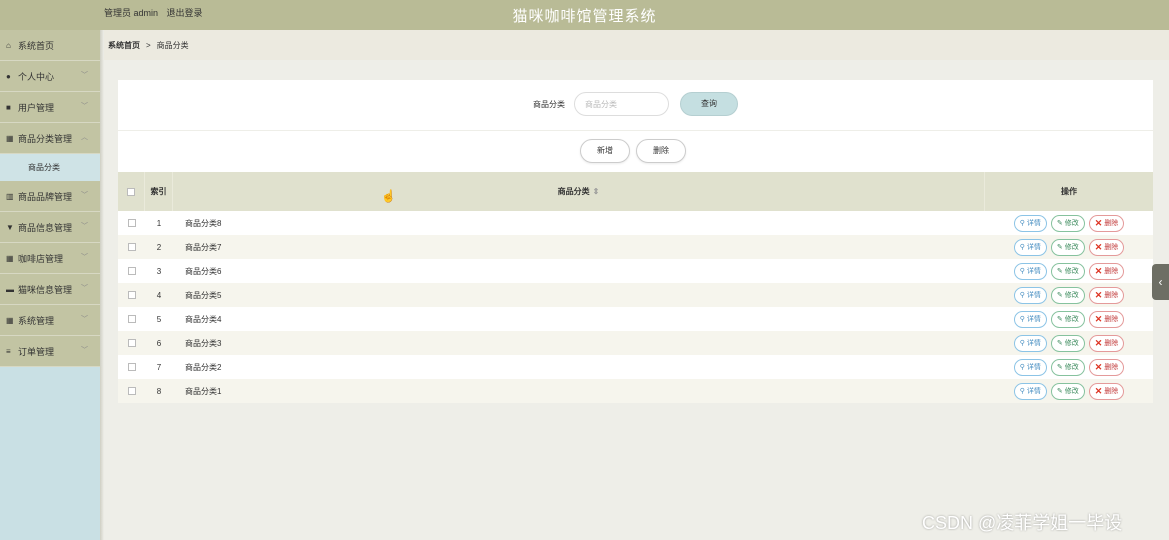 This screenshot has width=1169, height=540. I want to click on table-header: 索引 商品分类 ⇕ 操作, so click(635, 191).